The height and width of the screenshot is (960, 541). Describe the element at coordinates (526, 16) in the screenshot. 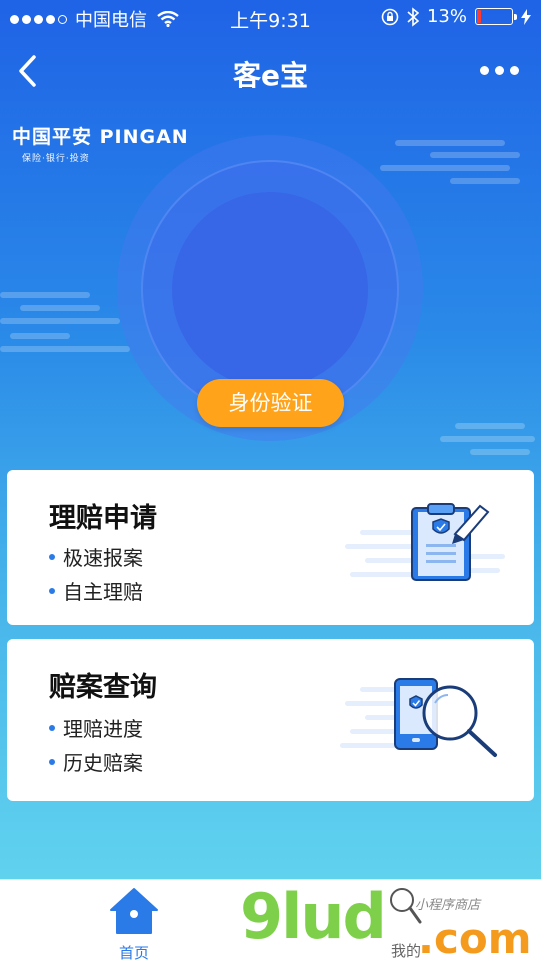

I see `charging-icon` at that location.